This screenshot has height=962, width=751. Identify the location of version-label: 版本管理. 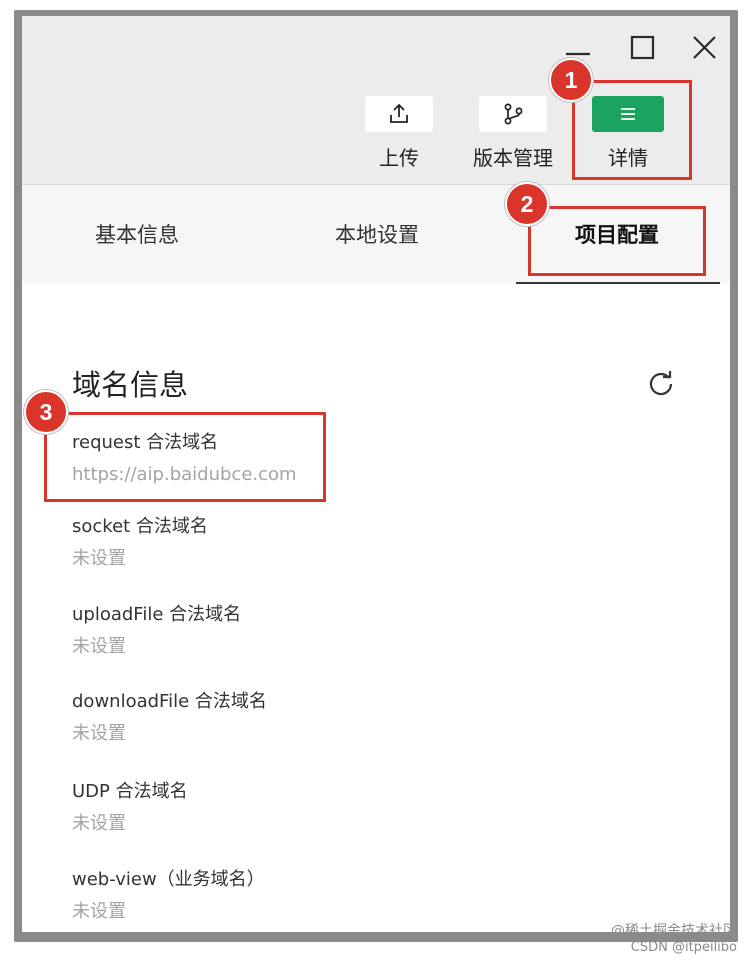
(513, 158).